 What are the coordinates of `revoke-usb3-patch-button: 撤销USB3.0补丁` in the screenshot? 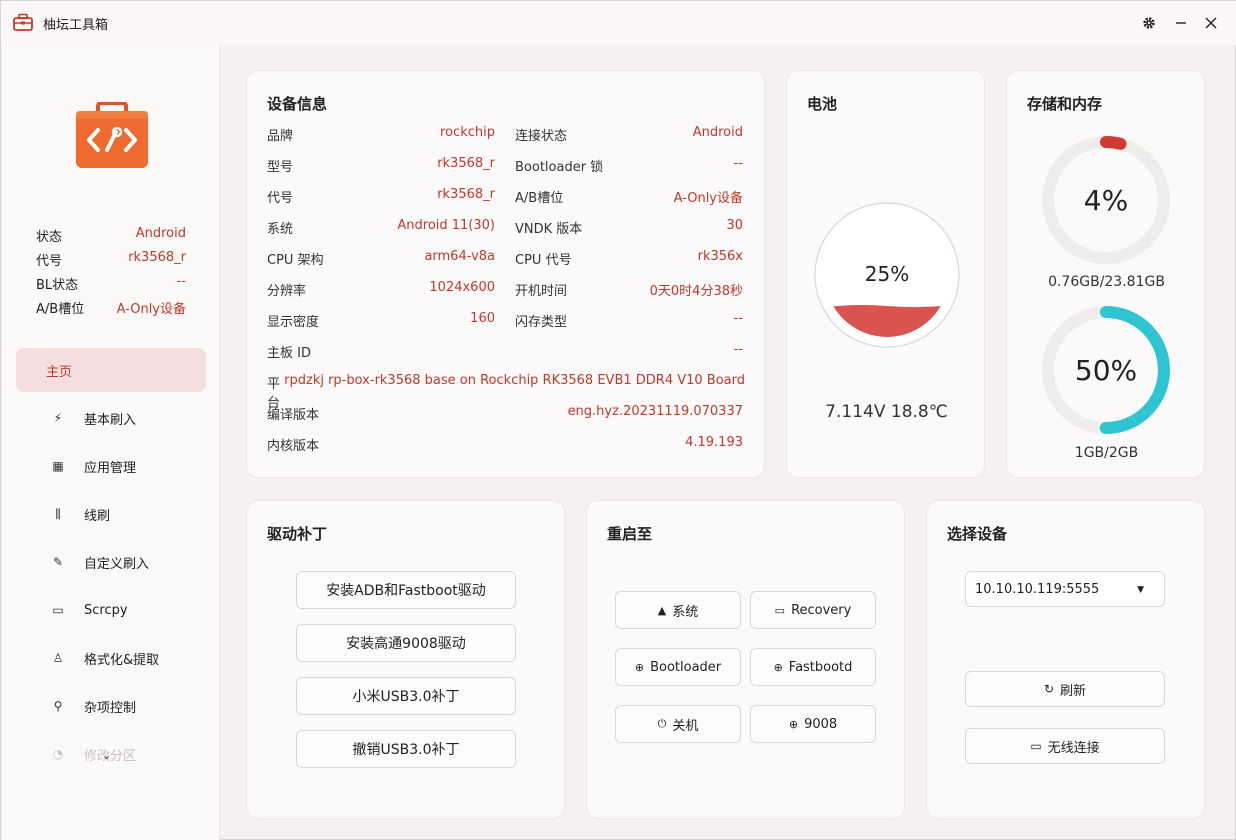 It's located at (406, 749).